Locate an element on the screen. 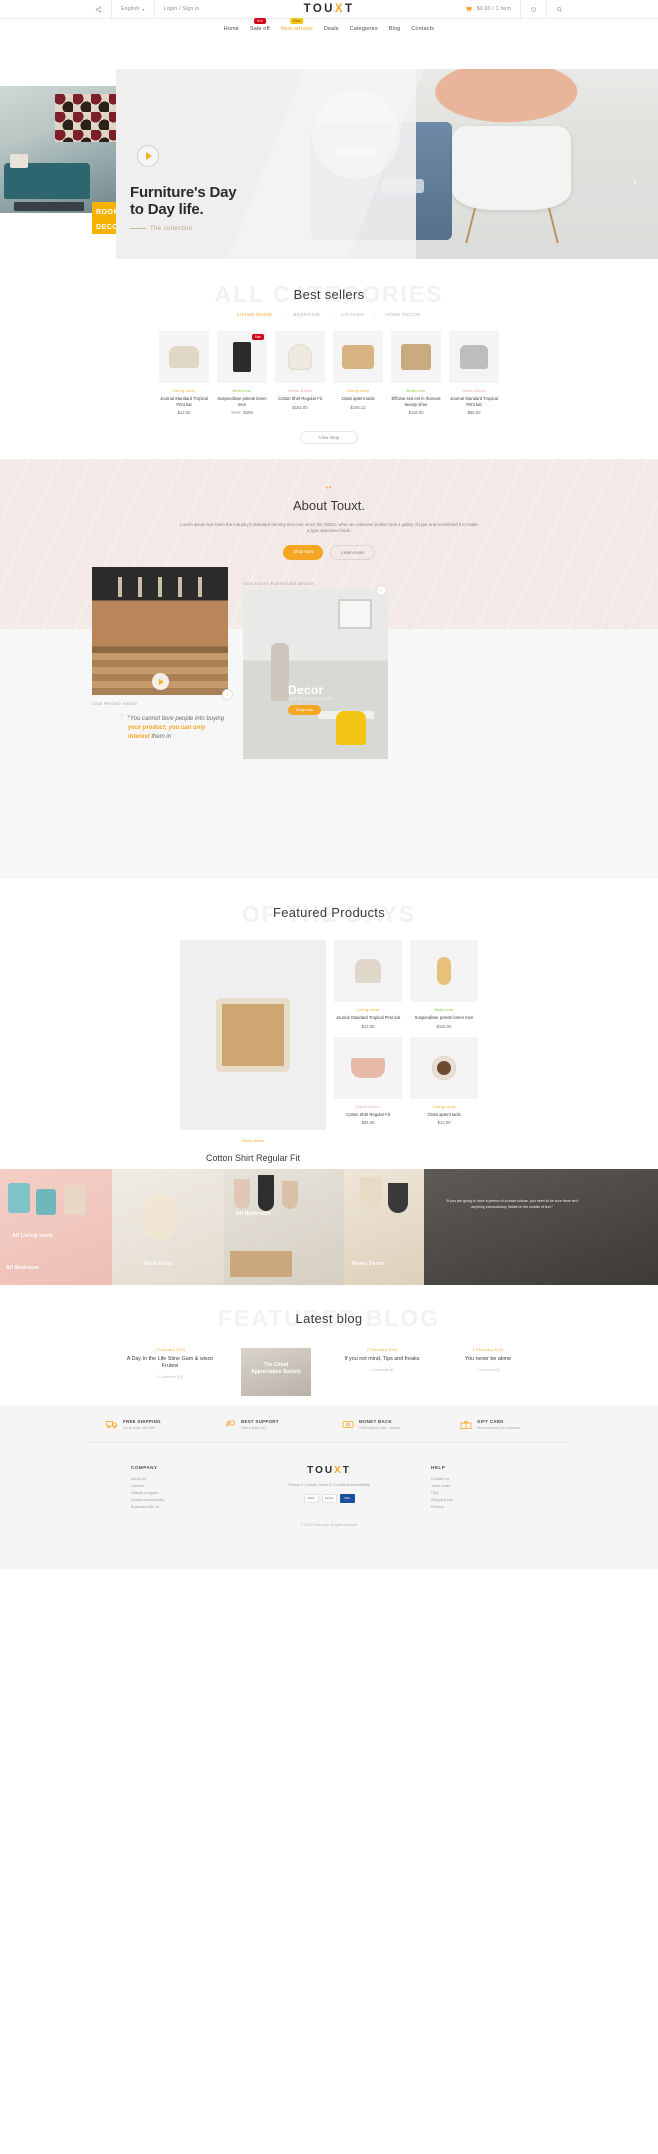  truck-icon is located at coordinates (112, 1425).